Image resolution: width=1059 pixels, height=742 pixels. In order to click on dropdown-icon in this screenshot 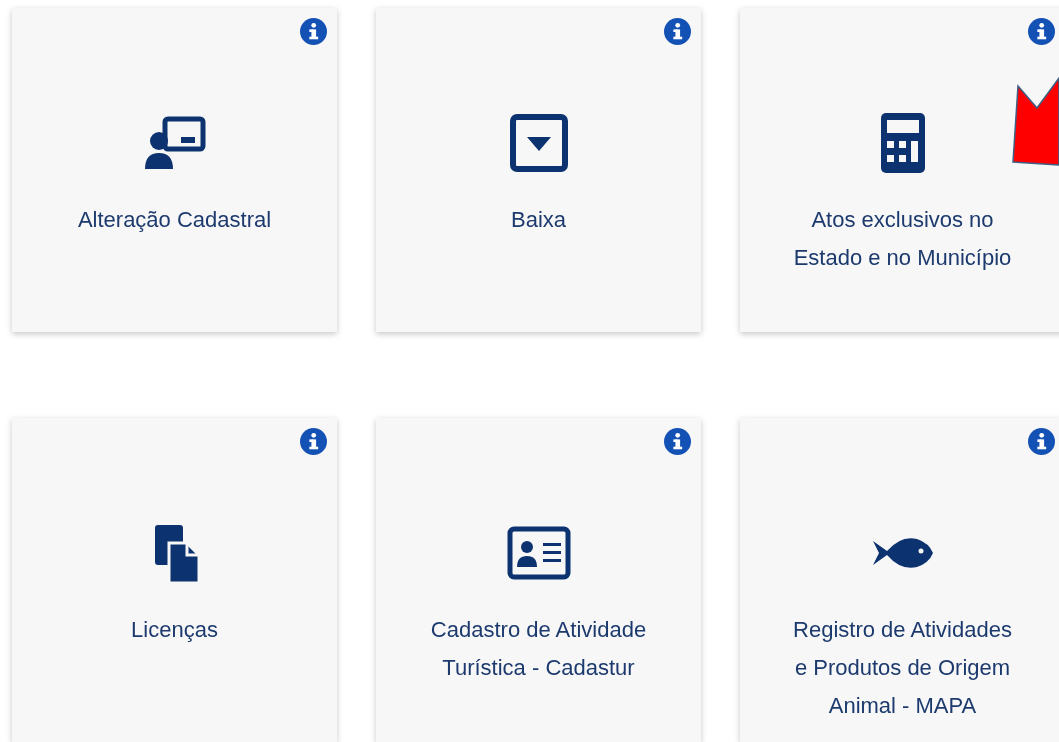, I will do `click(538, 143)`.